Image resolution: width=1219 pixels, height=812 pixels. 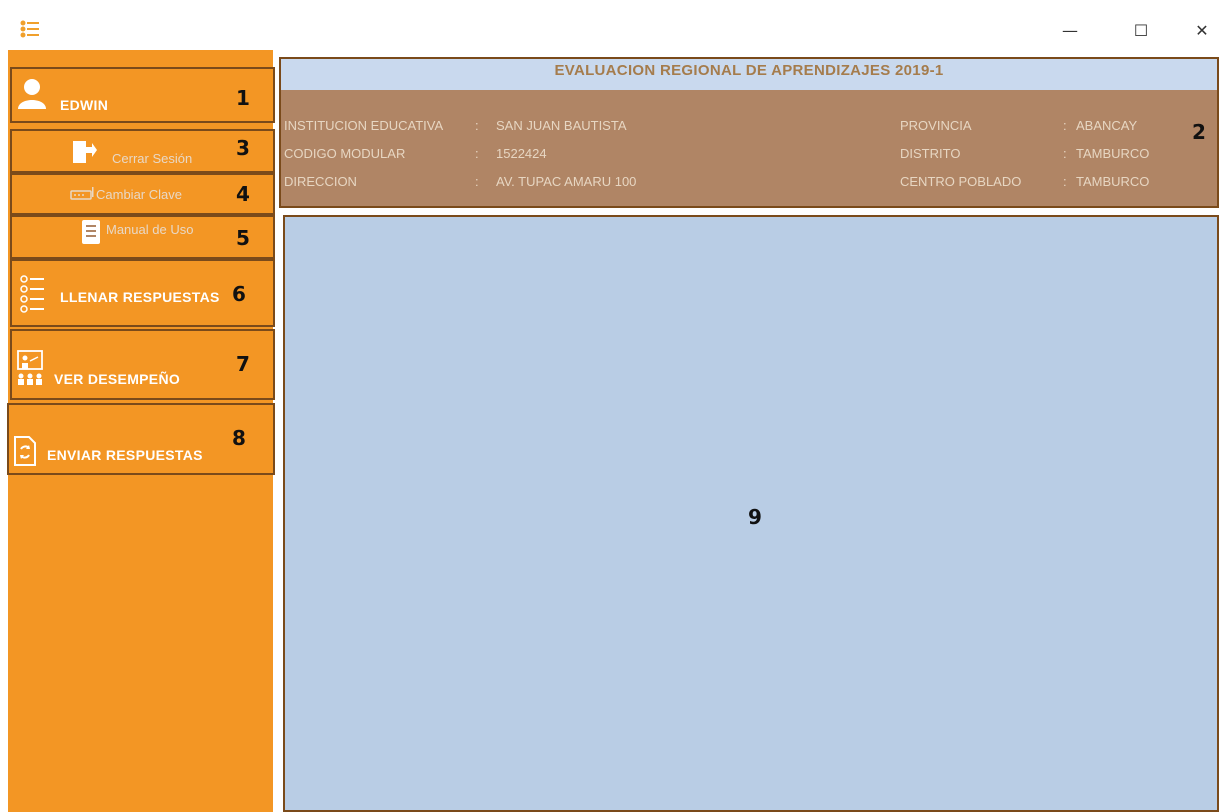 What do you see at coordinates (125, 455) in the screenshot?
I see `send-answers-label: ENVIAR RESPUESTAS` at bounding box center [125, 455].